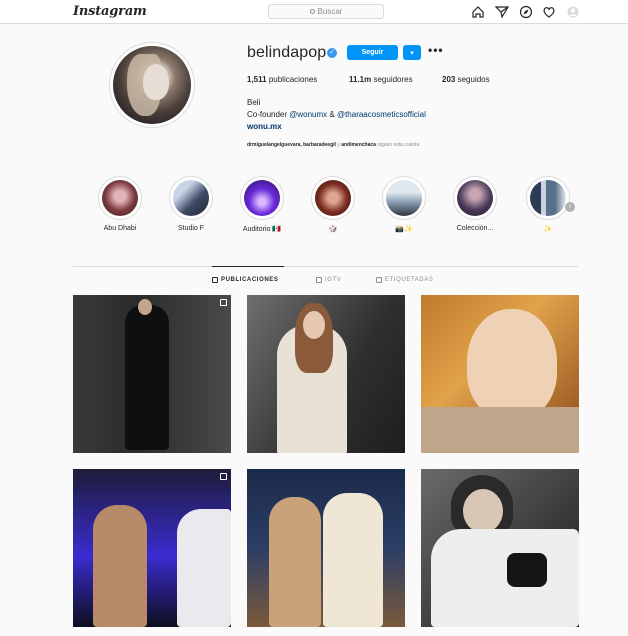 This screenshot has height=636, width=628. I want to click on tab-label: ETIQUETADAS, so click(409, 280).